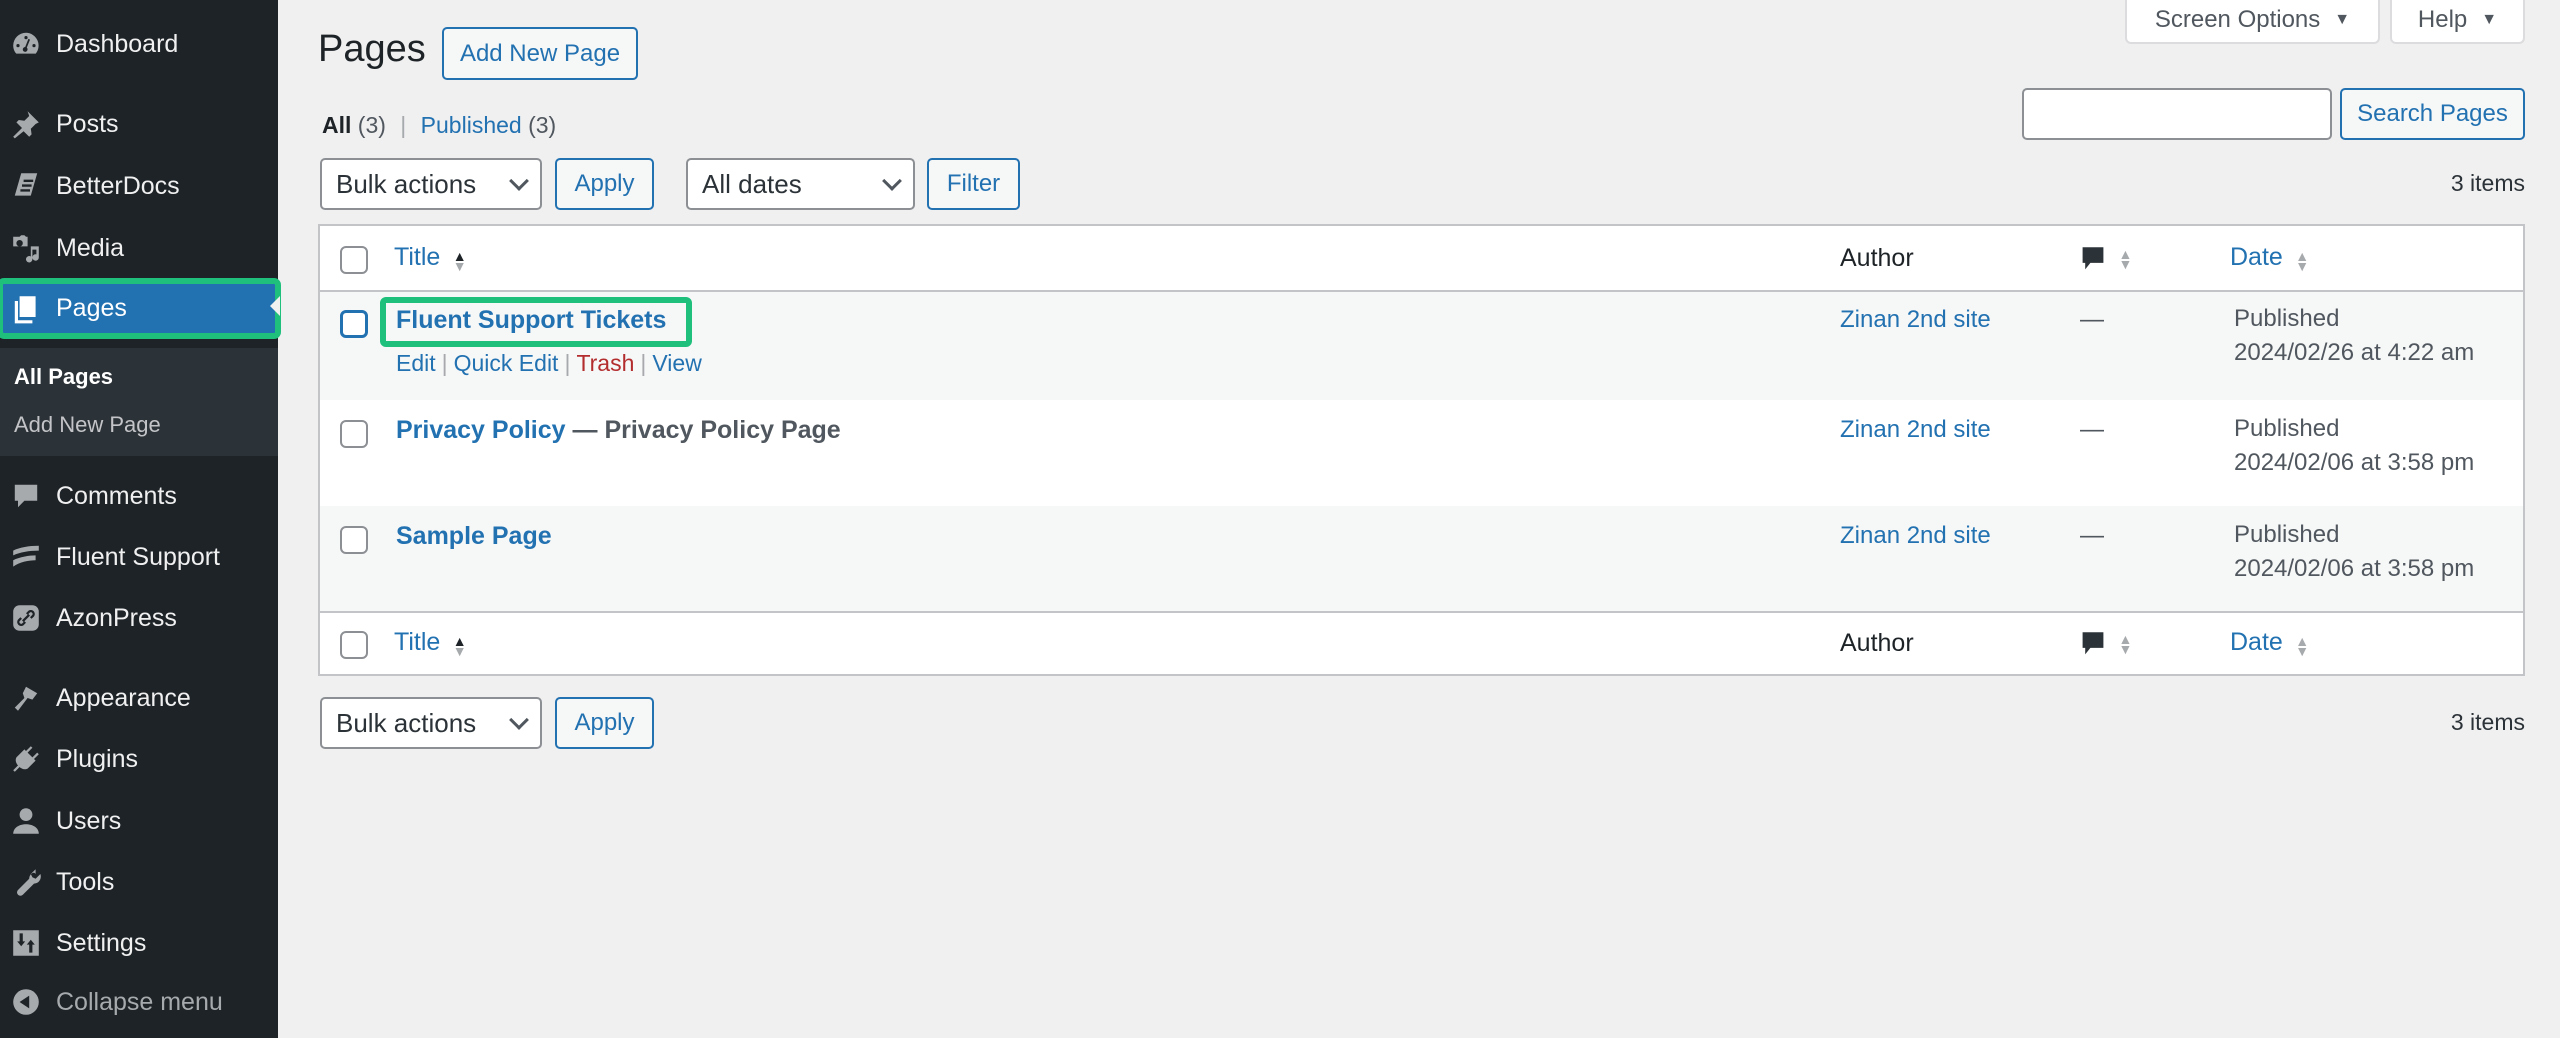  Describe the element at coordinates (91, 308) in the screenshot. I see `sidebar-item-label: Pages` at that location.